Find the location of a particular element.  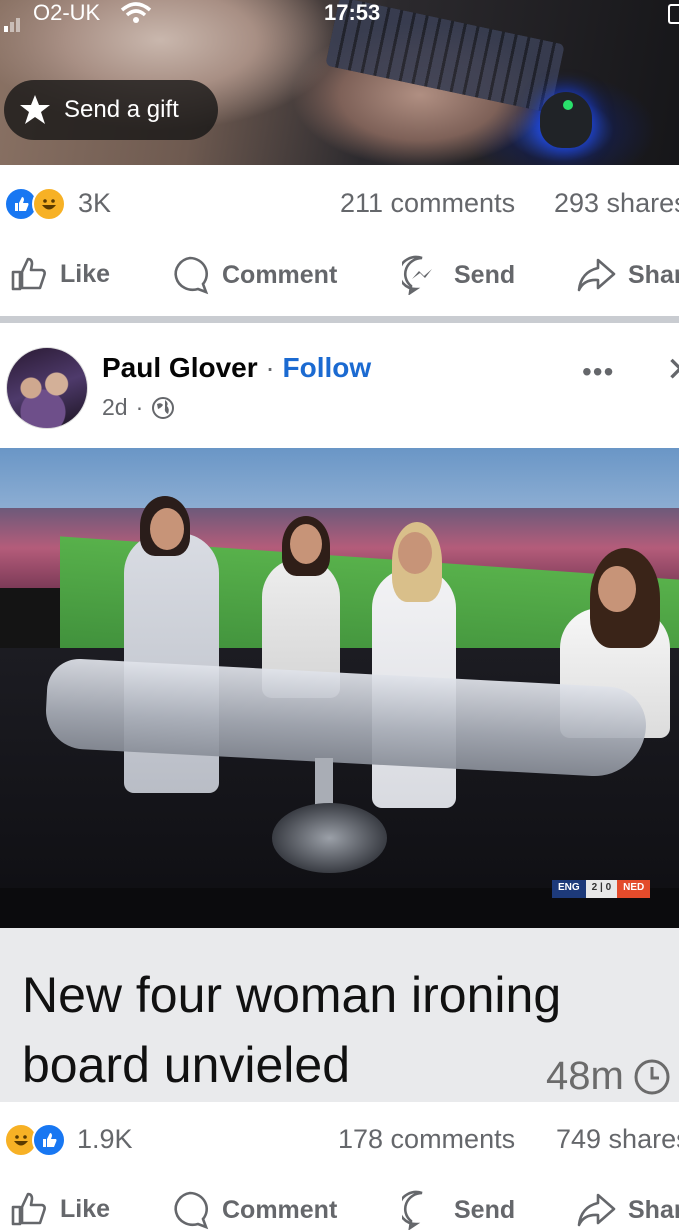

caption-timestamp: 48m is located at coordinates (609, 1076).